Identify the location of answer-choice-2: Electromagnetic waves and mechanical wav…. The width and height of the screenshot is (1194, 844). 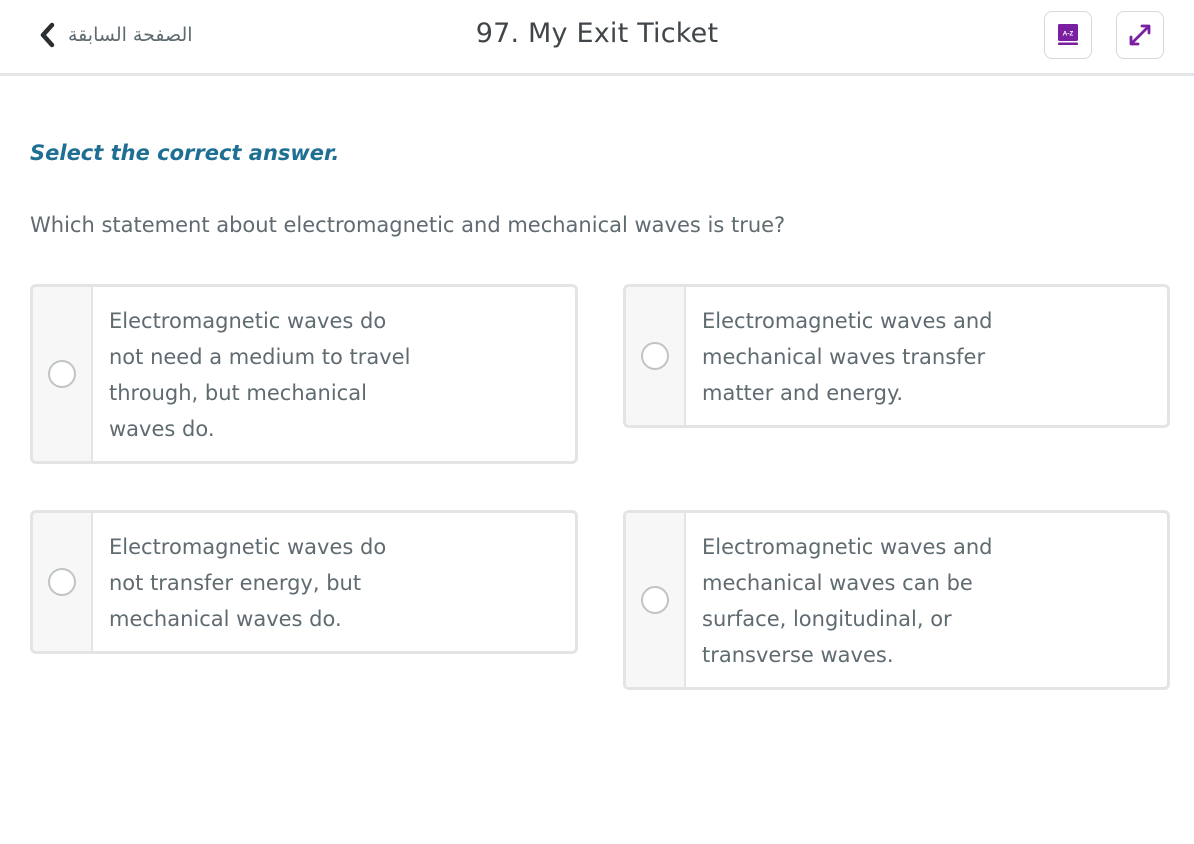
(896, 356).